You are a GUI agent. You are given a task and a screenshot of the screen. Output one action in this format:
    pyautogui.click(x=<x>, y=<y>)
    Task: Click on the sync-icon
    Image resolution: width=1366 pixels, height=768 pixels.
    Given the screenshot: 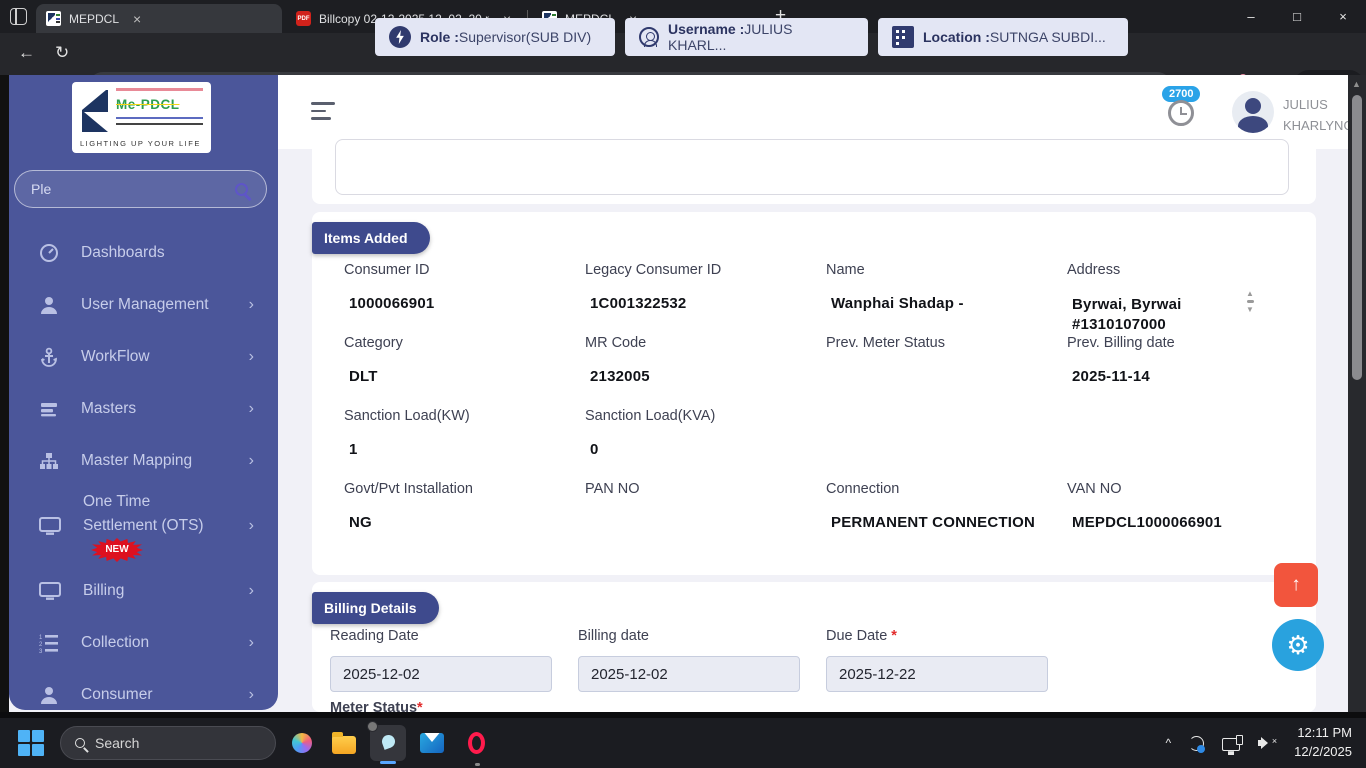 What is the action you would take?
    pyautogui.click(x=1197, y=744)
    